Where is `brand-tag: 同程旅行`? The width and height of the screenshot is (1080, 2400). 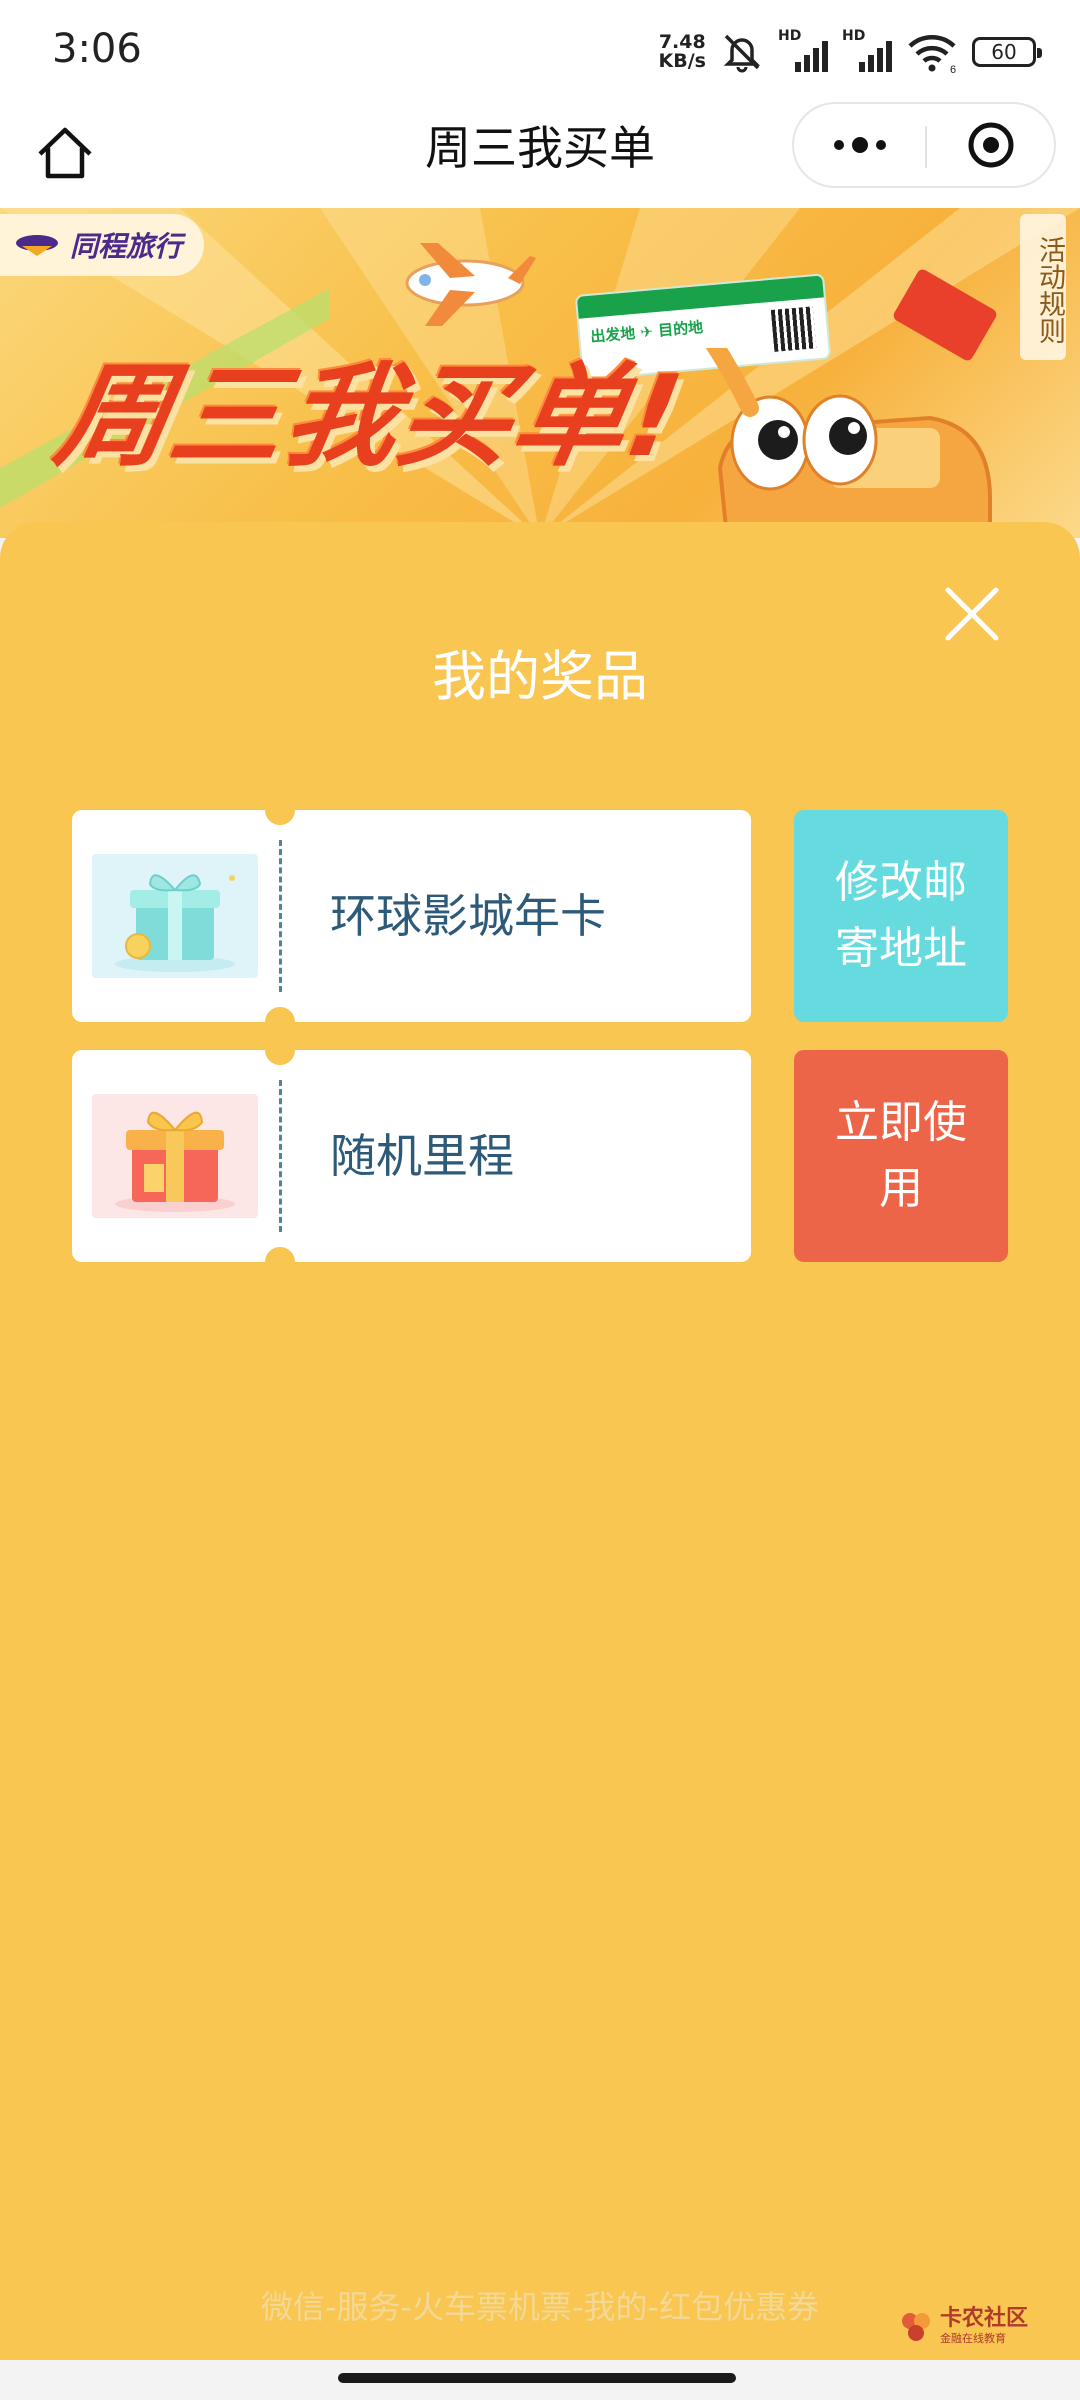 brand-tag: 同程旅行 is located at coordinates (102, 245).